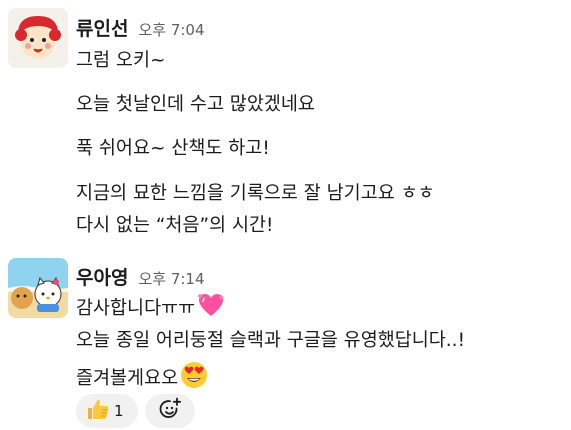 This screenshot has height=430, width=571. Describe the element at coordinates (255, 193) in the screenshot. I see `message-line: 지금의 묘한 느낌을 기록으로 잘 남기고요 ㅎㅎ` at that location.